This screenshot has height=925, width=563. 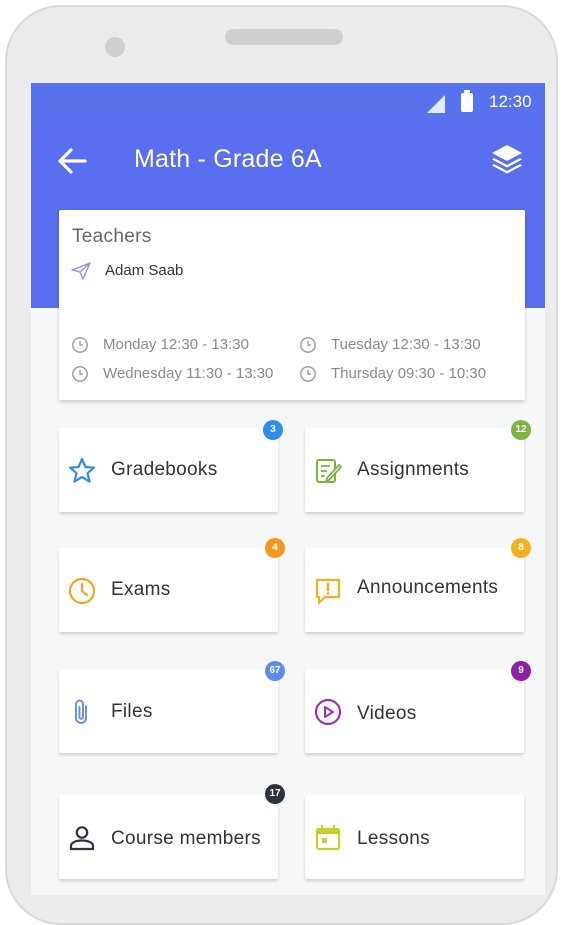 What do you see at coordinates (275, 548) in the screenshot?
I see `exams-badge: 4` at bounding box center [275, 548].